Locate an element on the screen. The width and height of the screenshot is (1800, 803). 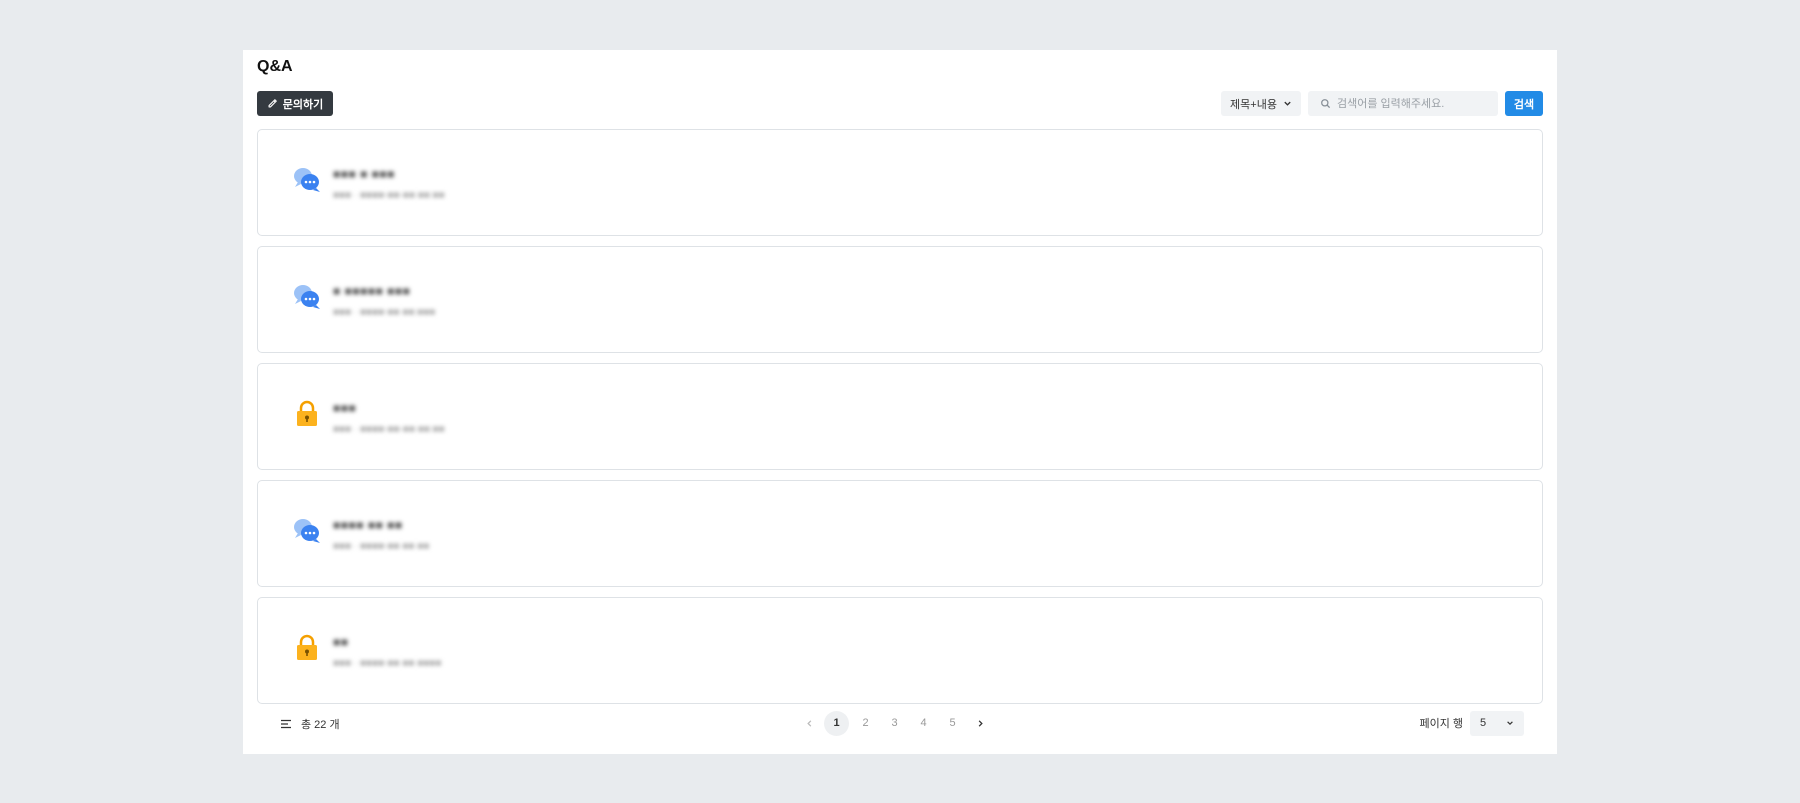
post-title: ■■ is located at coordinates (341, 642).